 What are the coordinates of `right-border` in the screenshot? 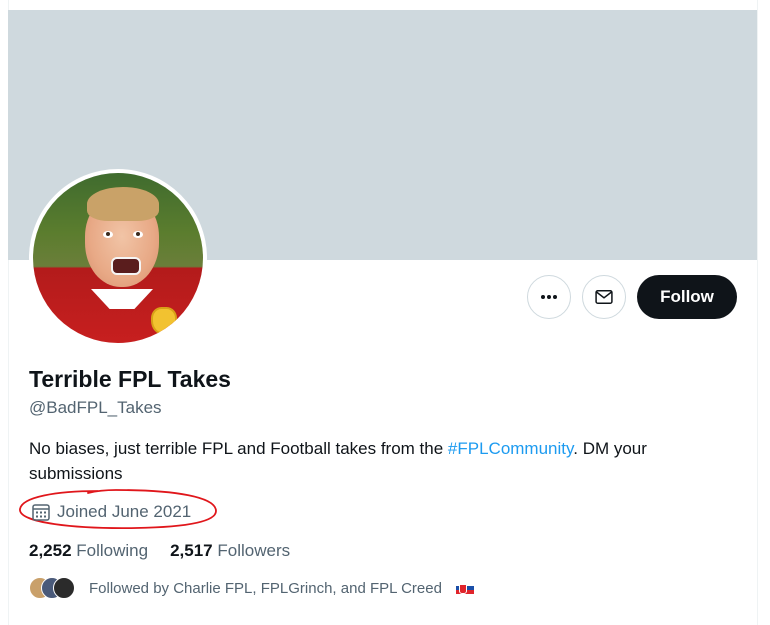 It's located at (757, 312).